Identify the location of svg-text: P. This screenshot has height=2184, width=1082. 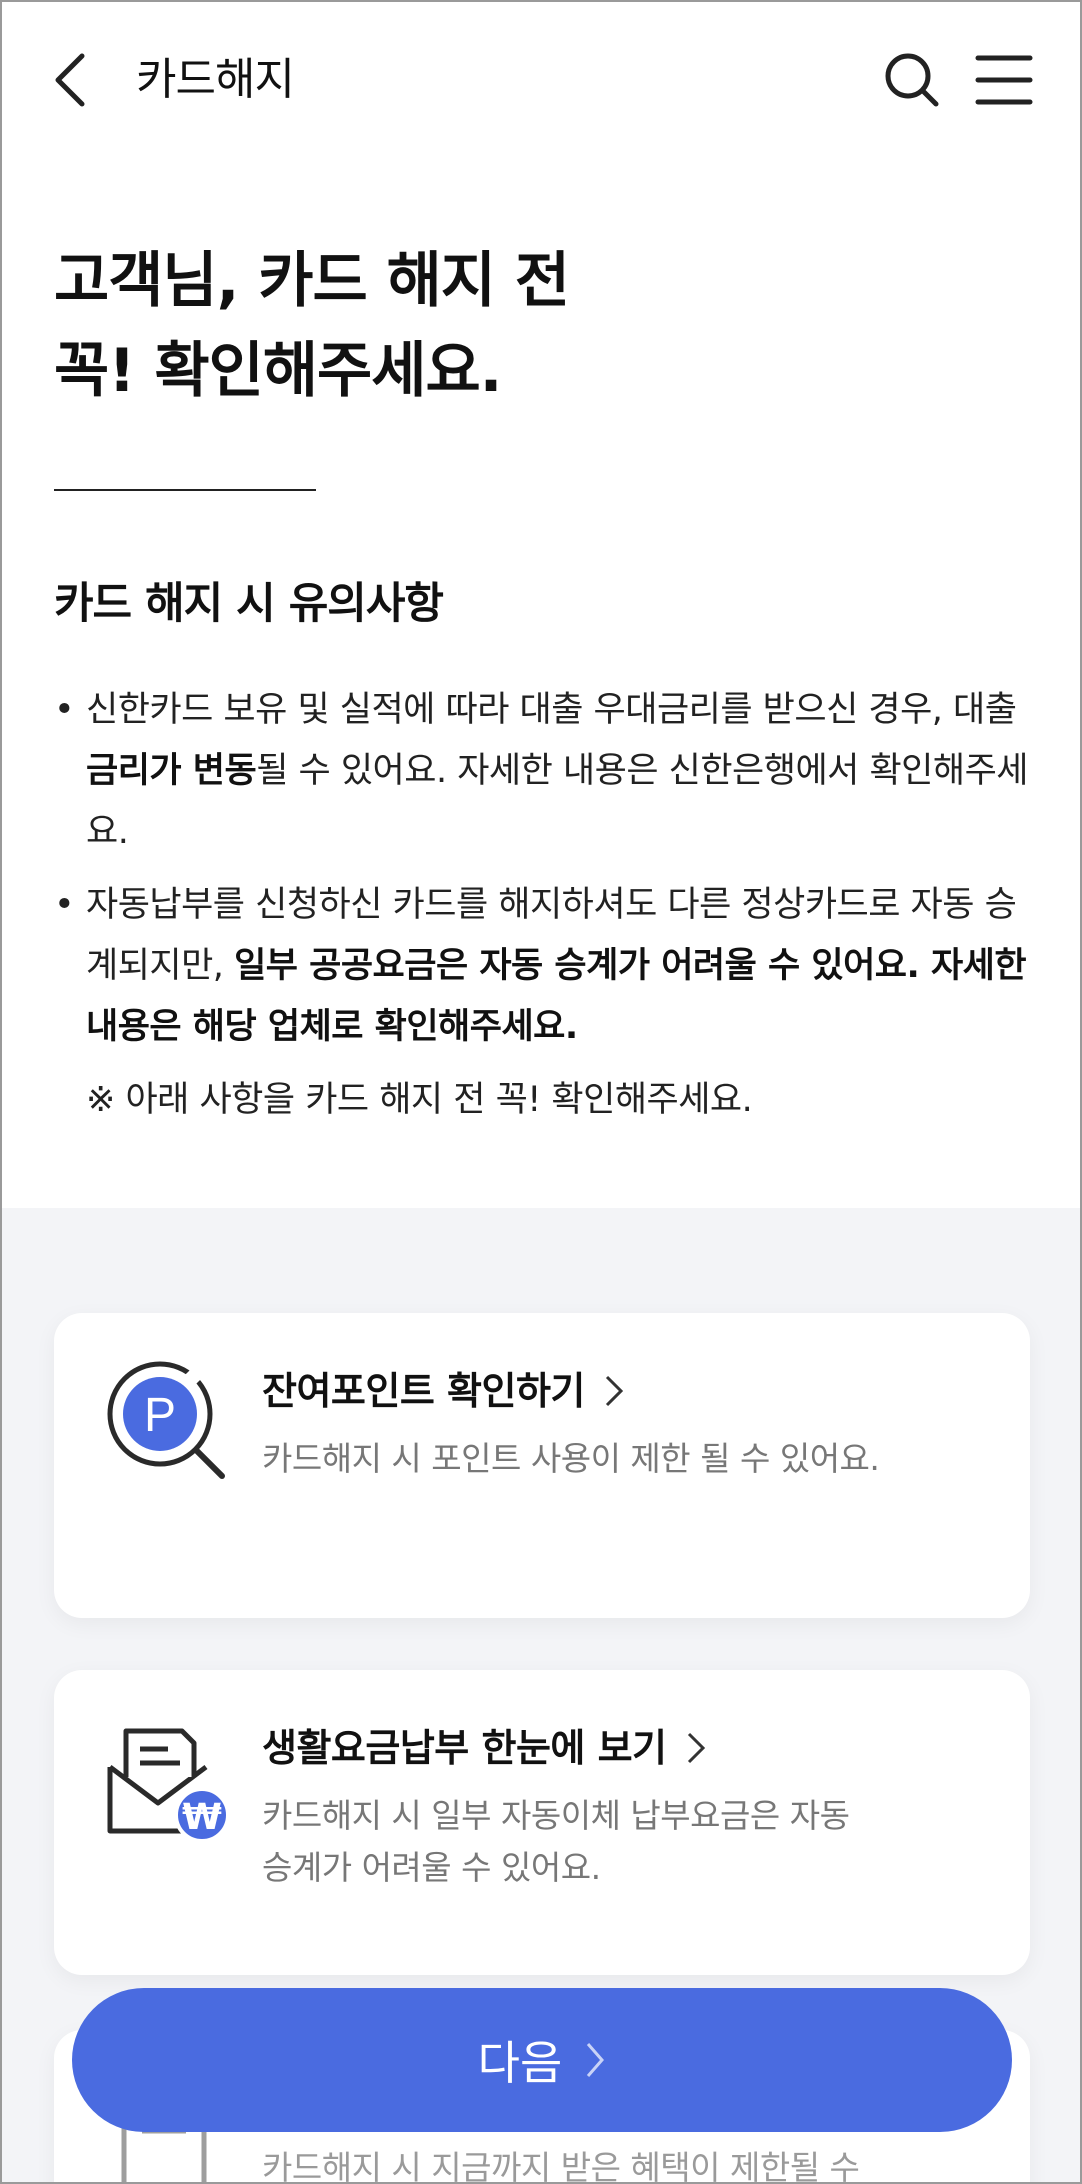
(160, 1415).